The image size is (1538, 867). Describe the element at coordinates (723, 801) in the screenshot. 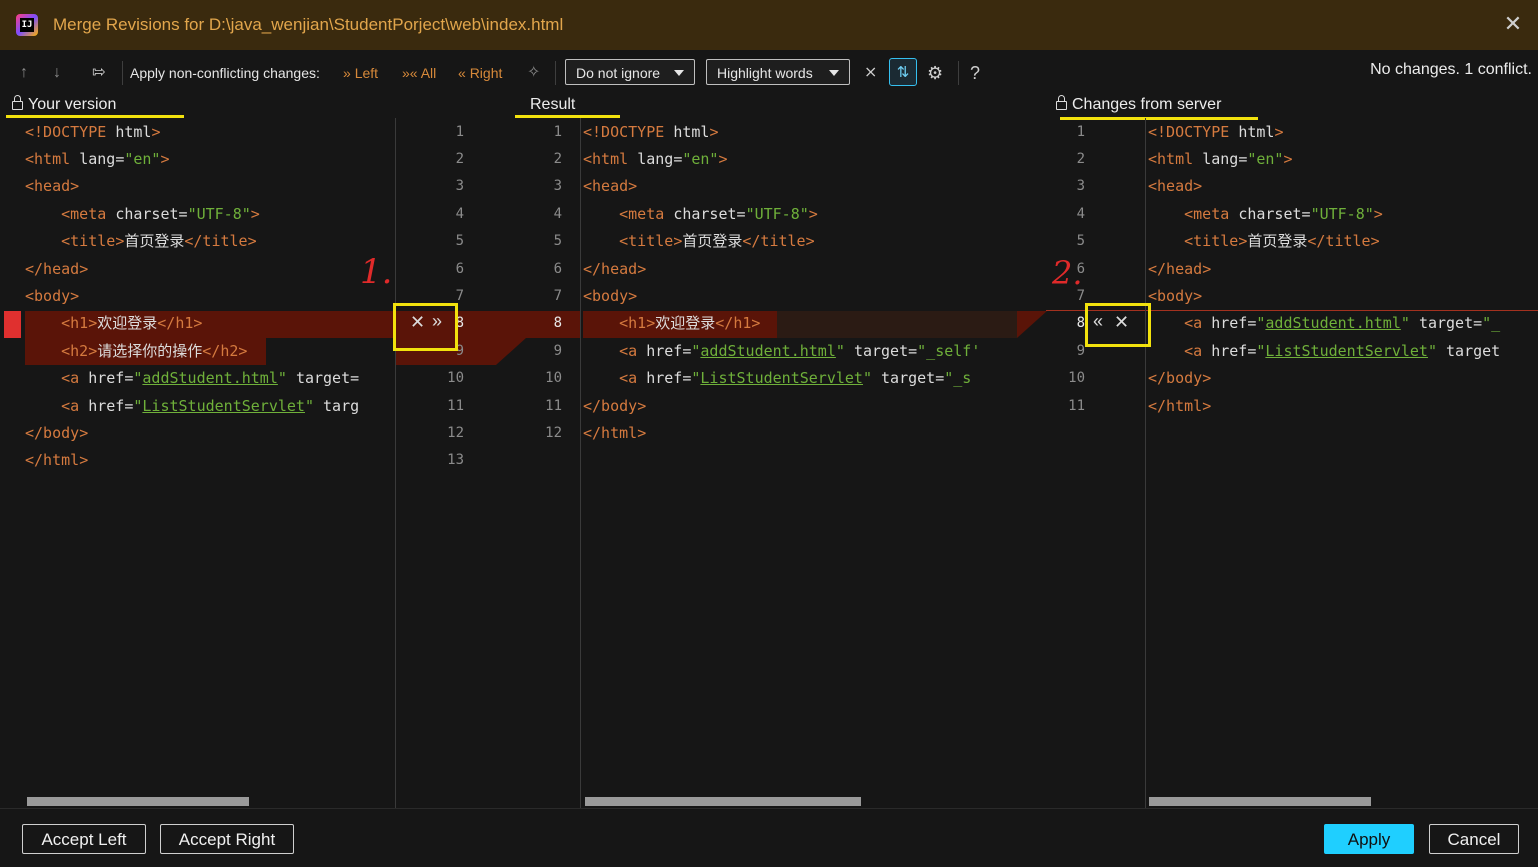

I see `middle-horizontal-scrollbar` at that location.